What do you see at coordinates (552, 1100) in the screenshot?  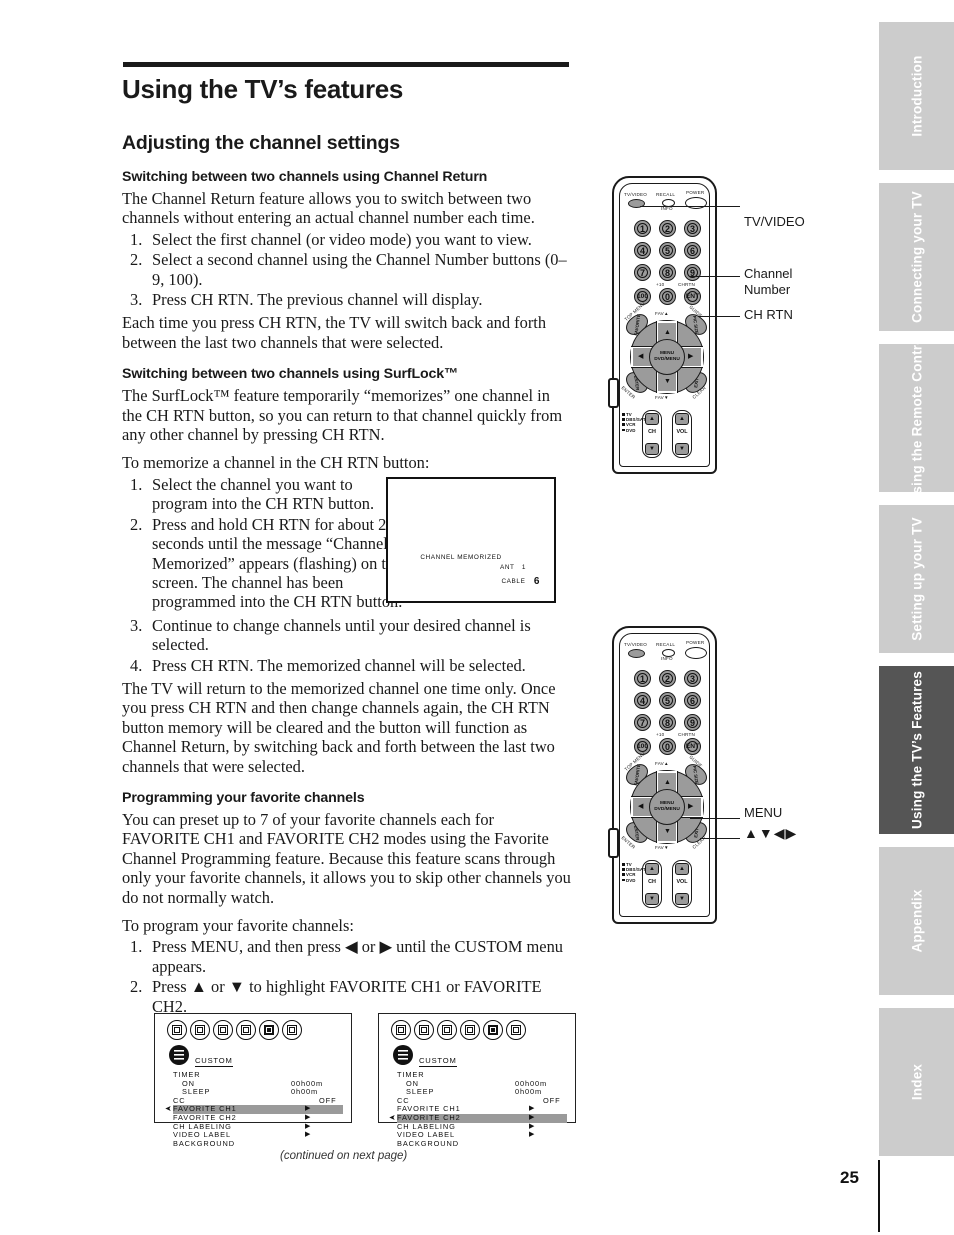 I see `osd-row-value: OFF` at bounding box center [552, 1100].